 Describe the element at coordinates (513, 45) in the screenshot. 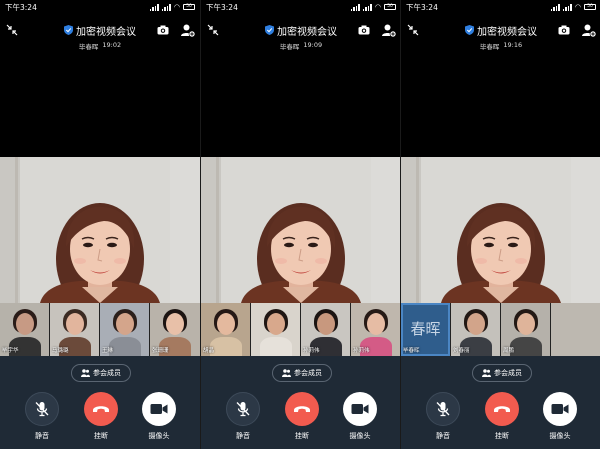

I see `call-duration: 19:16` at that location.